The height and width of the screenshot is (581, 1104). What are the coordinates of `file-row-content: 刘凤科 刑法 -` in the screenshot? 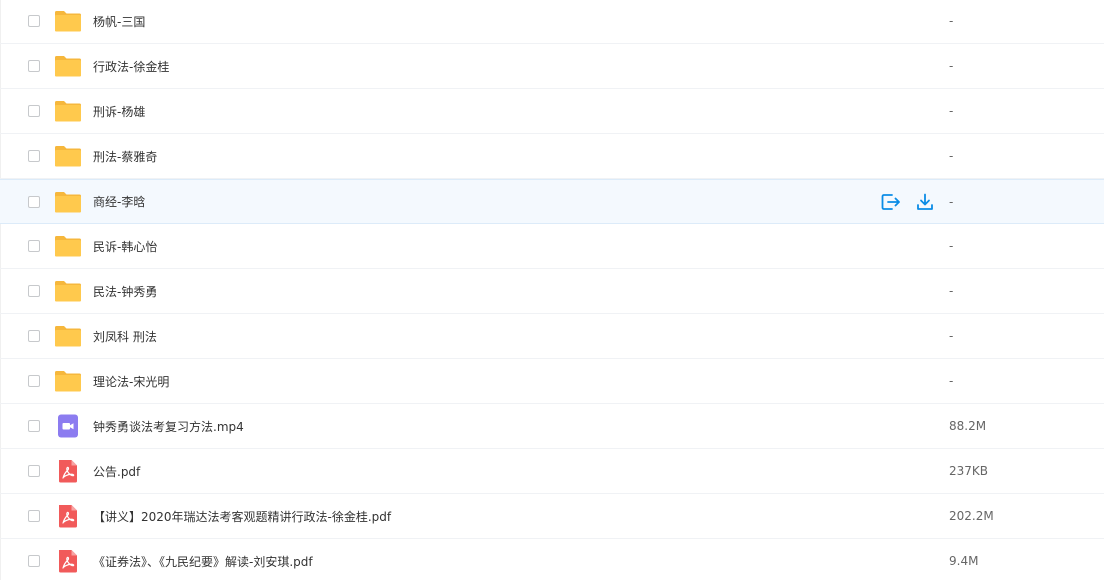 It's located at (558, 336).